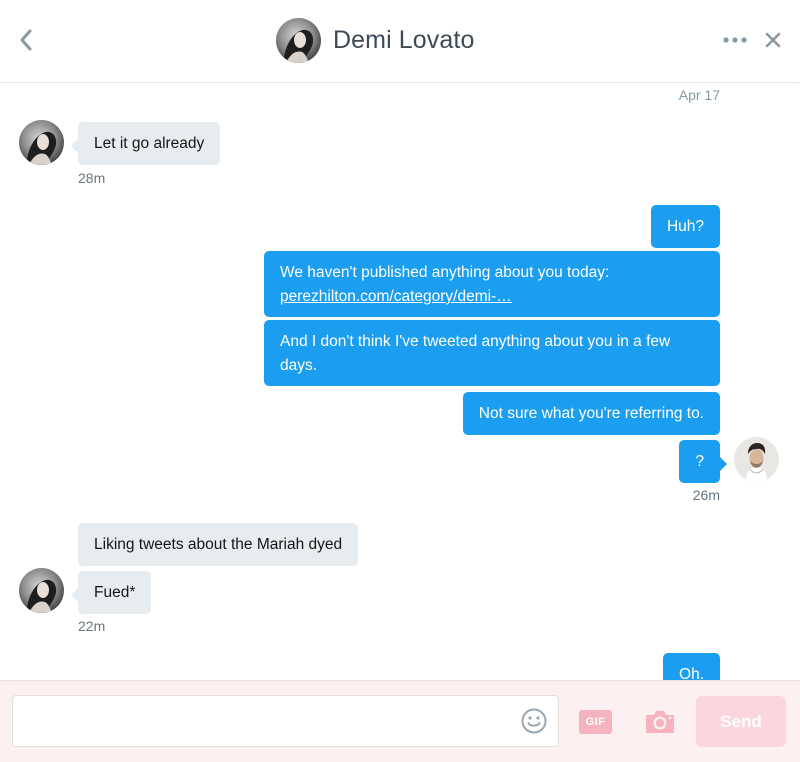  Describe the element at coordinates (699, 95) in the screenshot. I see `date-stamp: Apr 17` at that location.